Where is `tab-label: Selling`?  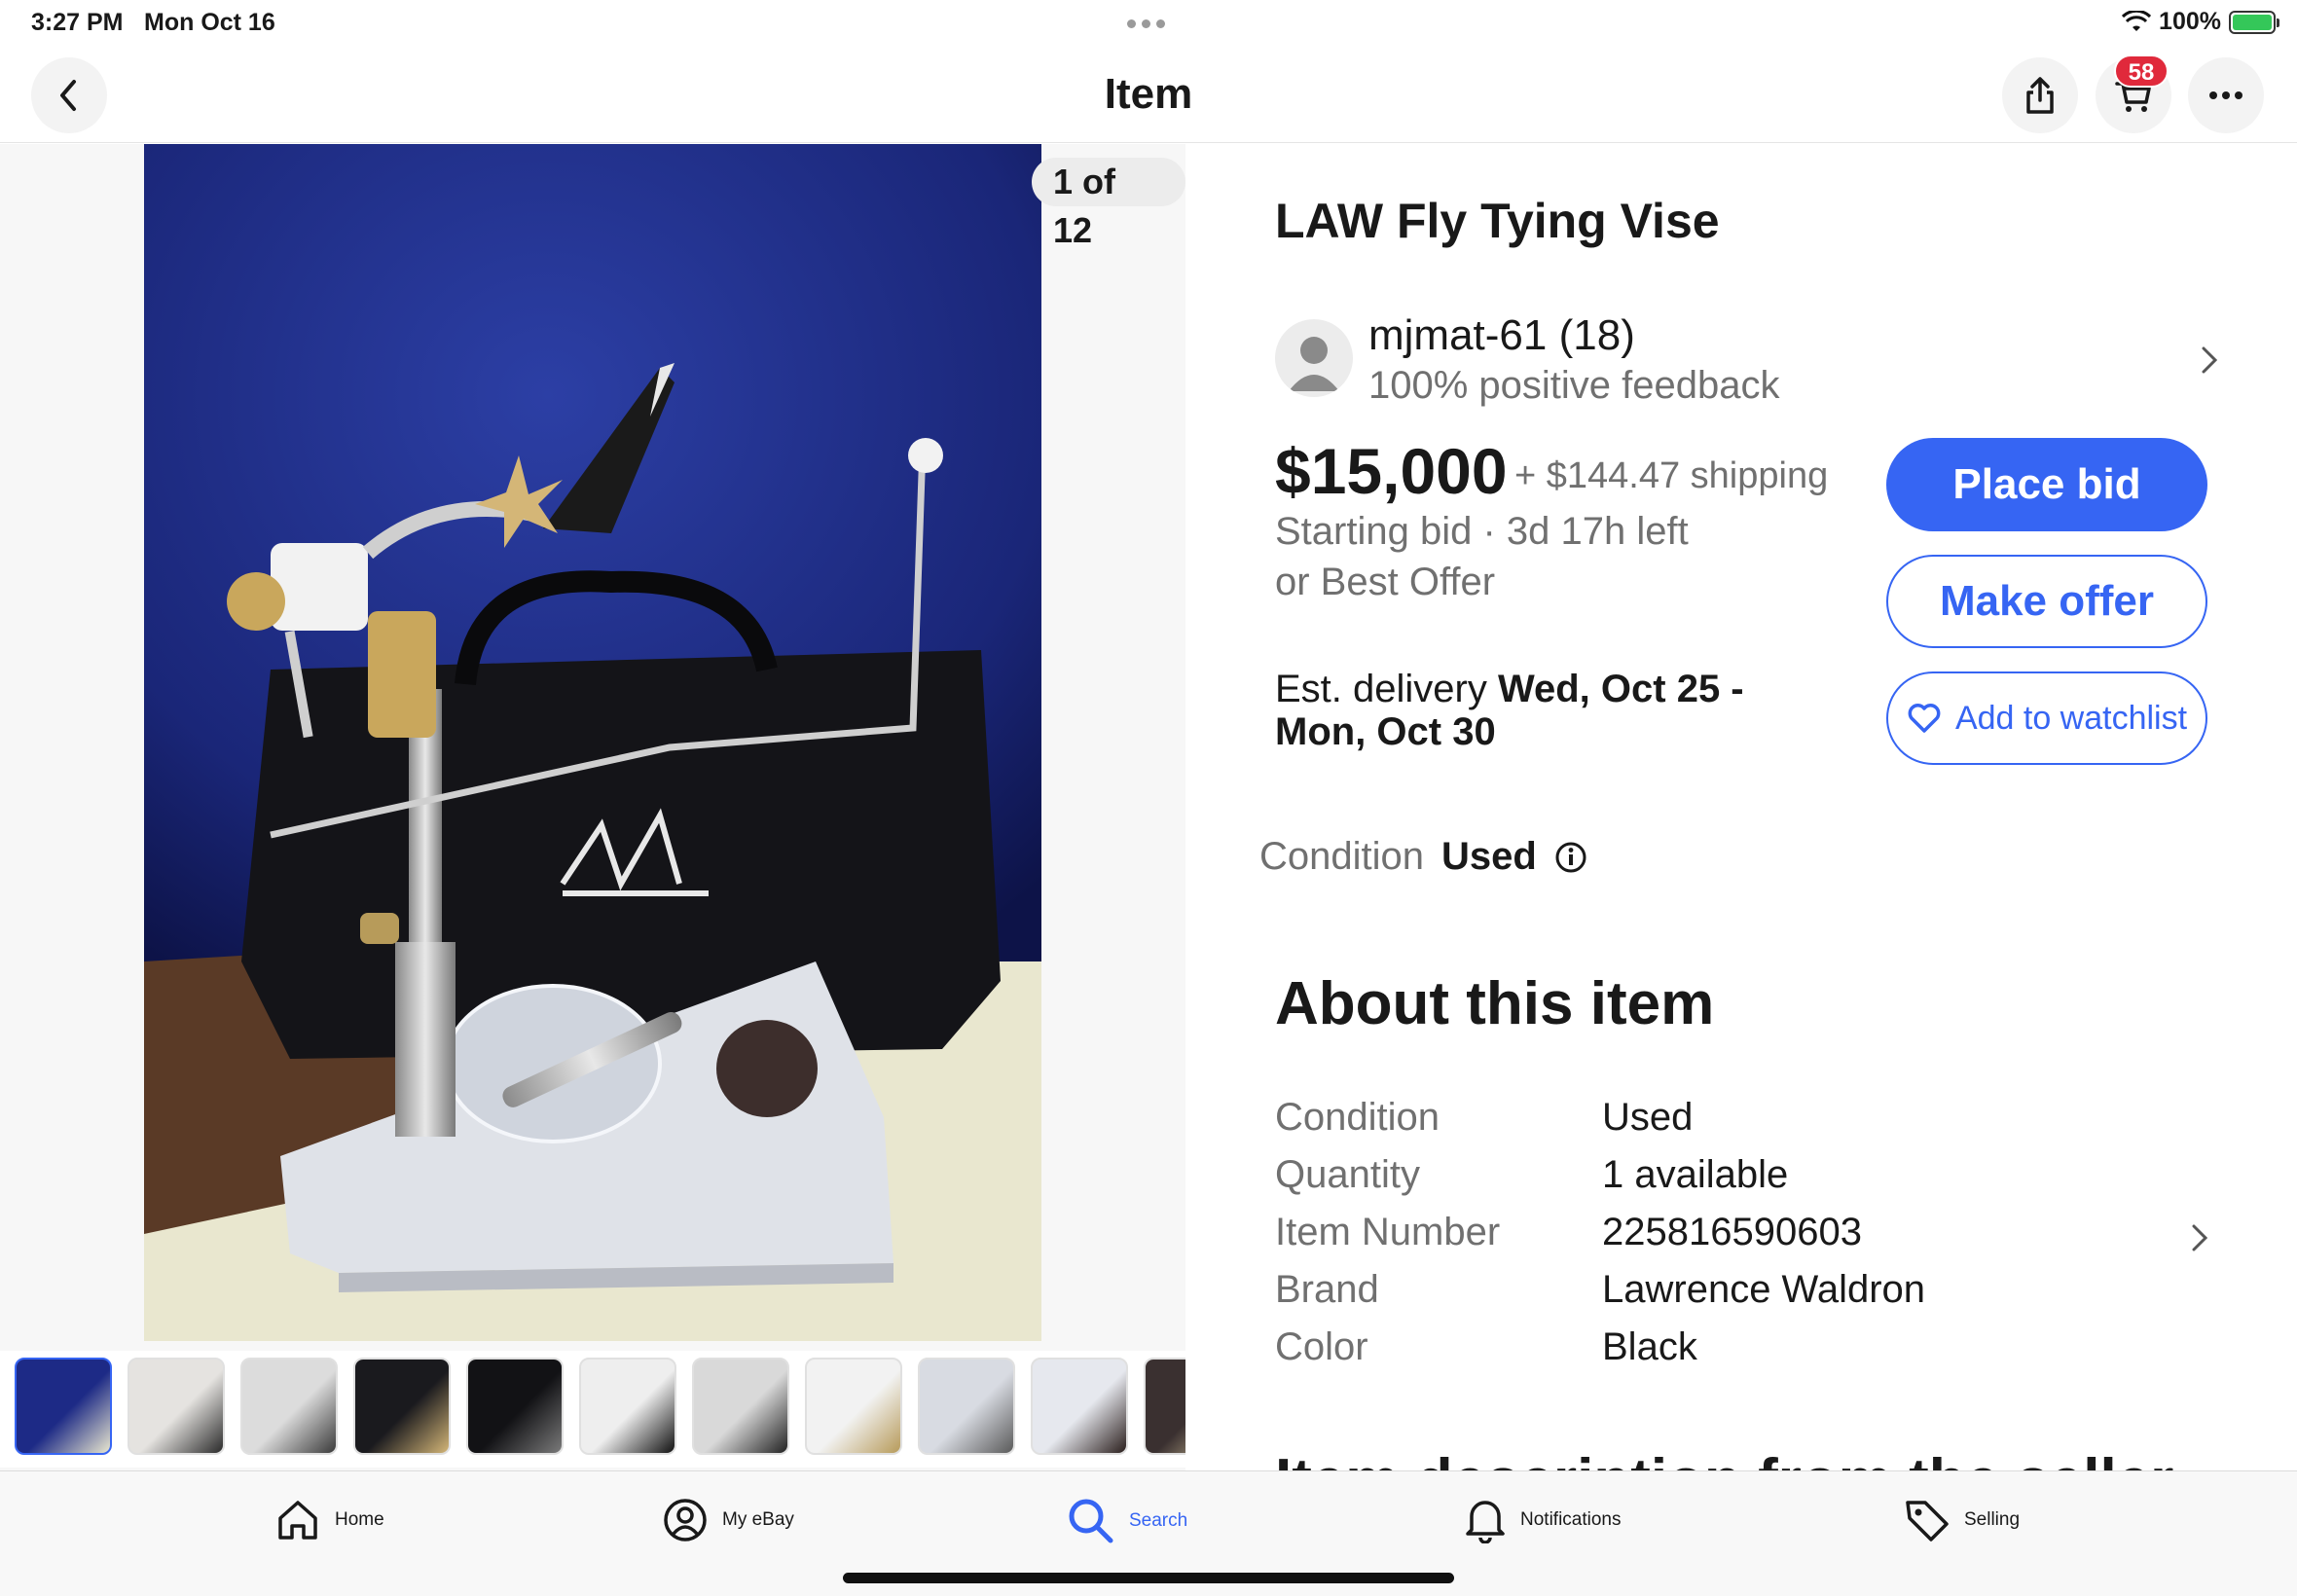 tab-label: Selling is located at coordinates (1992, 1519).